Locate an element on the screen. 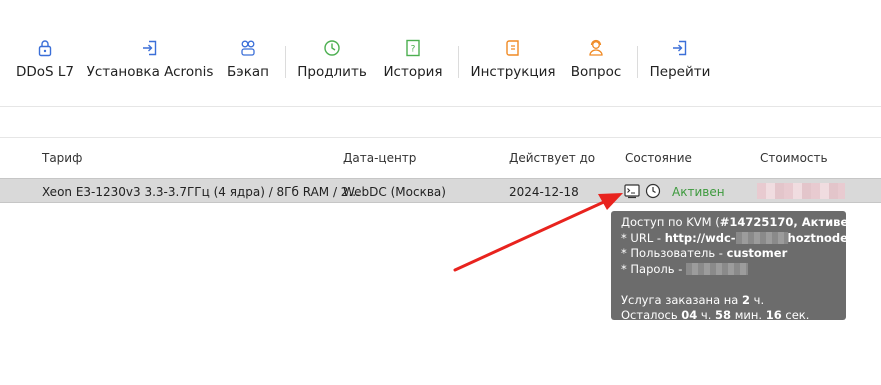  backup-label: Бэкап is located at coordinates (248, 72).